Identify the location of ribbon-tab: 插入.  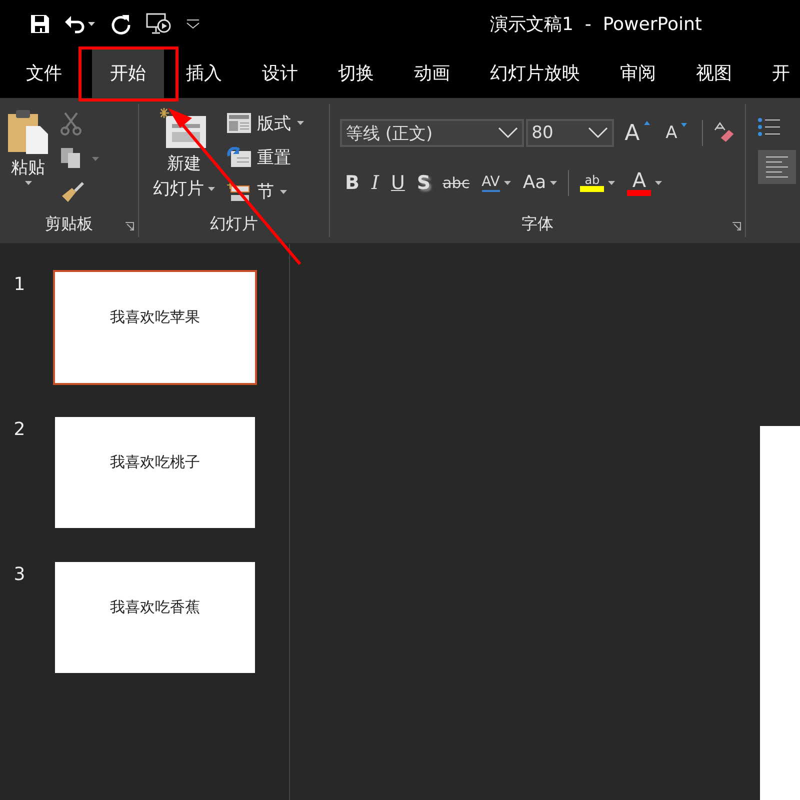
(204, 73).